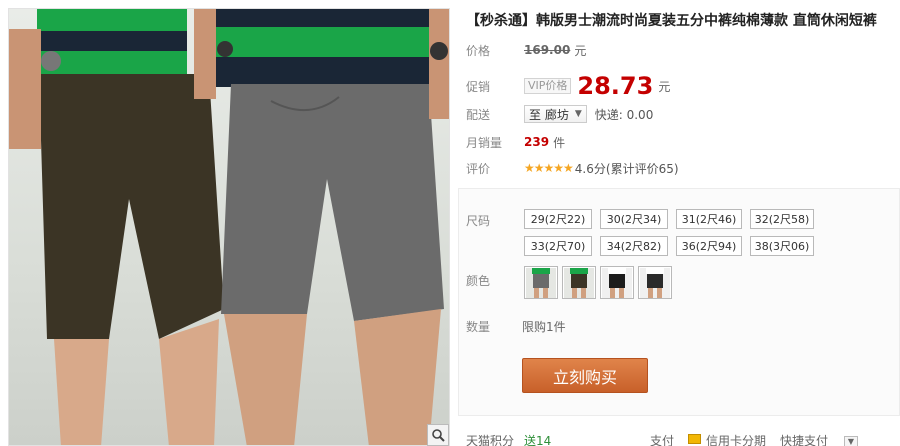  I want to click on sales-count: 239, so click(537, 142).